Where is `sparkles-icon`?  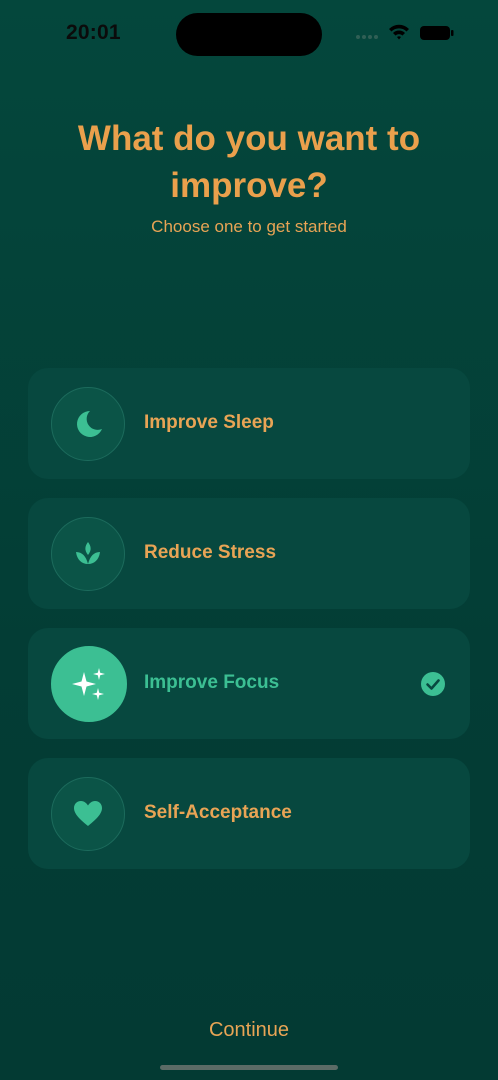 sparkles-icon is located at coordinates (88, 684).